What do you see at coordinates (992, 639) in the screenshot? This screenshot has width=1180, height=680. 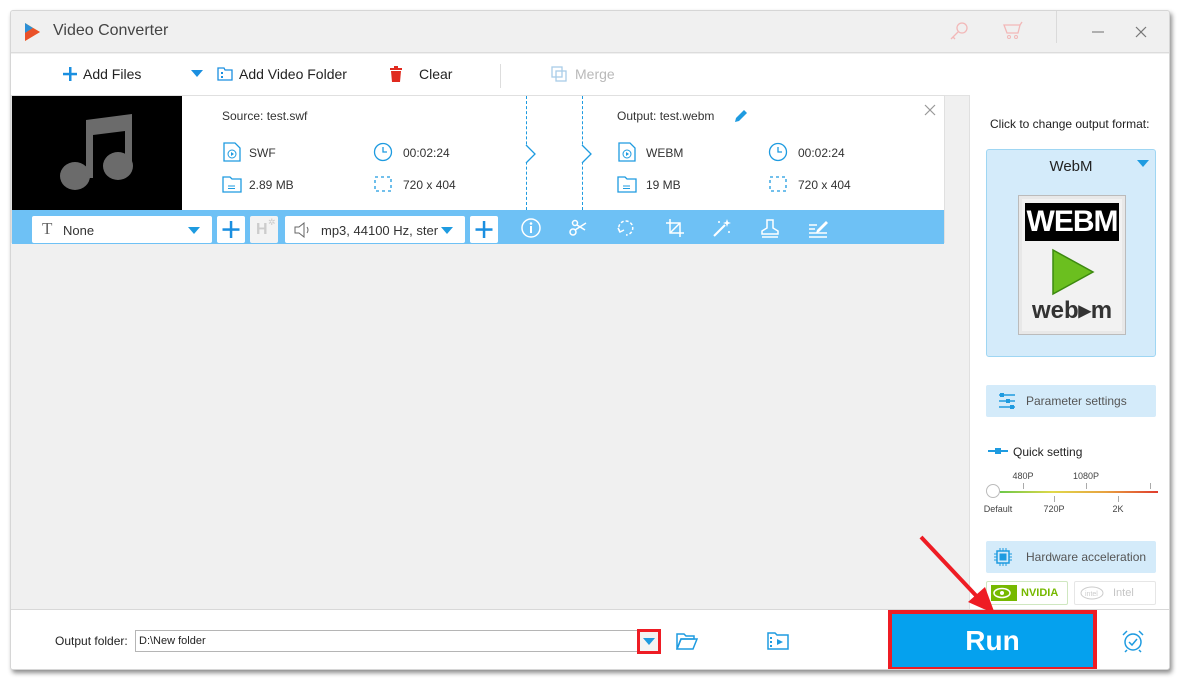 I see `run-button: Run` at bounding box center [992, 639].